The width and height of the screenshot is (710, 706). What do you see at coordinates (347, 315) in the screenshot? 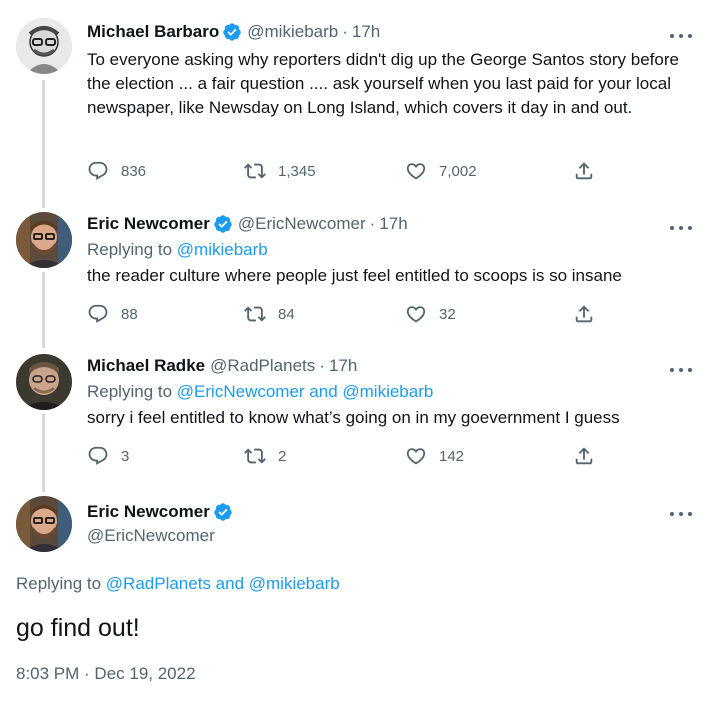
I see `tweet-actions: 88 84 32` at bounding box center [347, 315].